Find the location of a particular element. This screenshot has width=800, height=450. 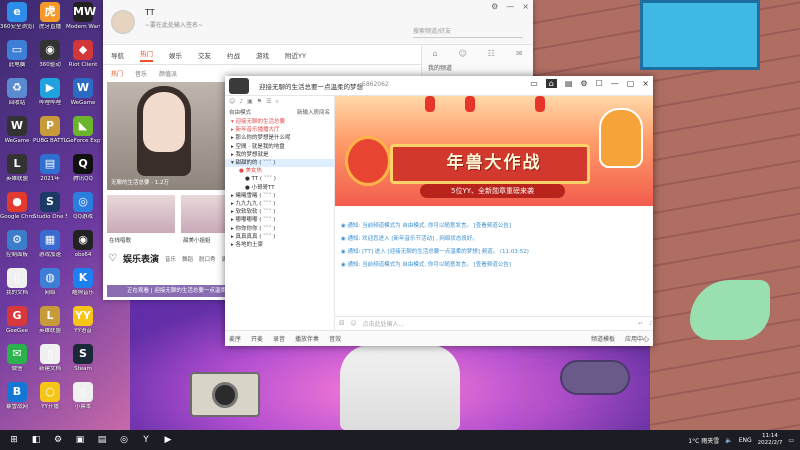

desktop-icon: ✉ 微信 is located at coordinates (17, 358).